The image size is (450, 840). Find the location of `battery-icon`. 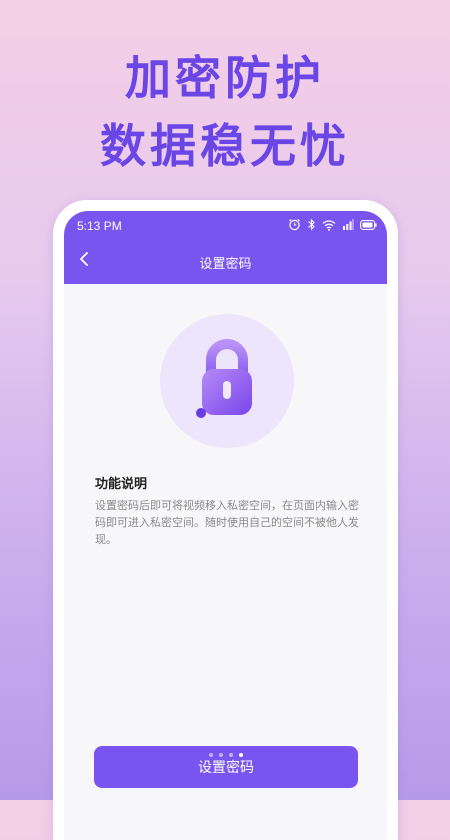

battery-icon is located at coordinates (368, 224).